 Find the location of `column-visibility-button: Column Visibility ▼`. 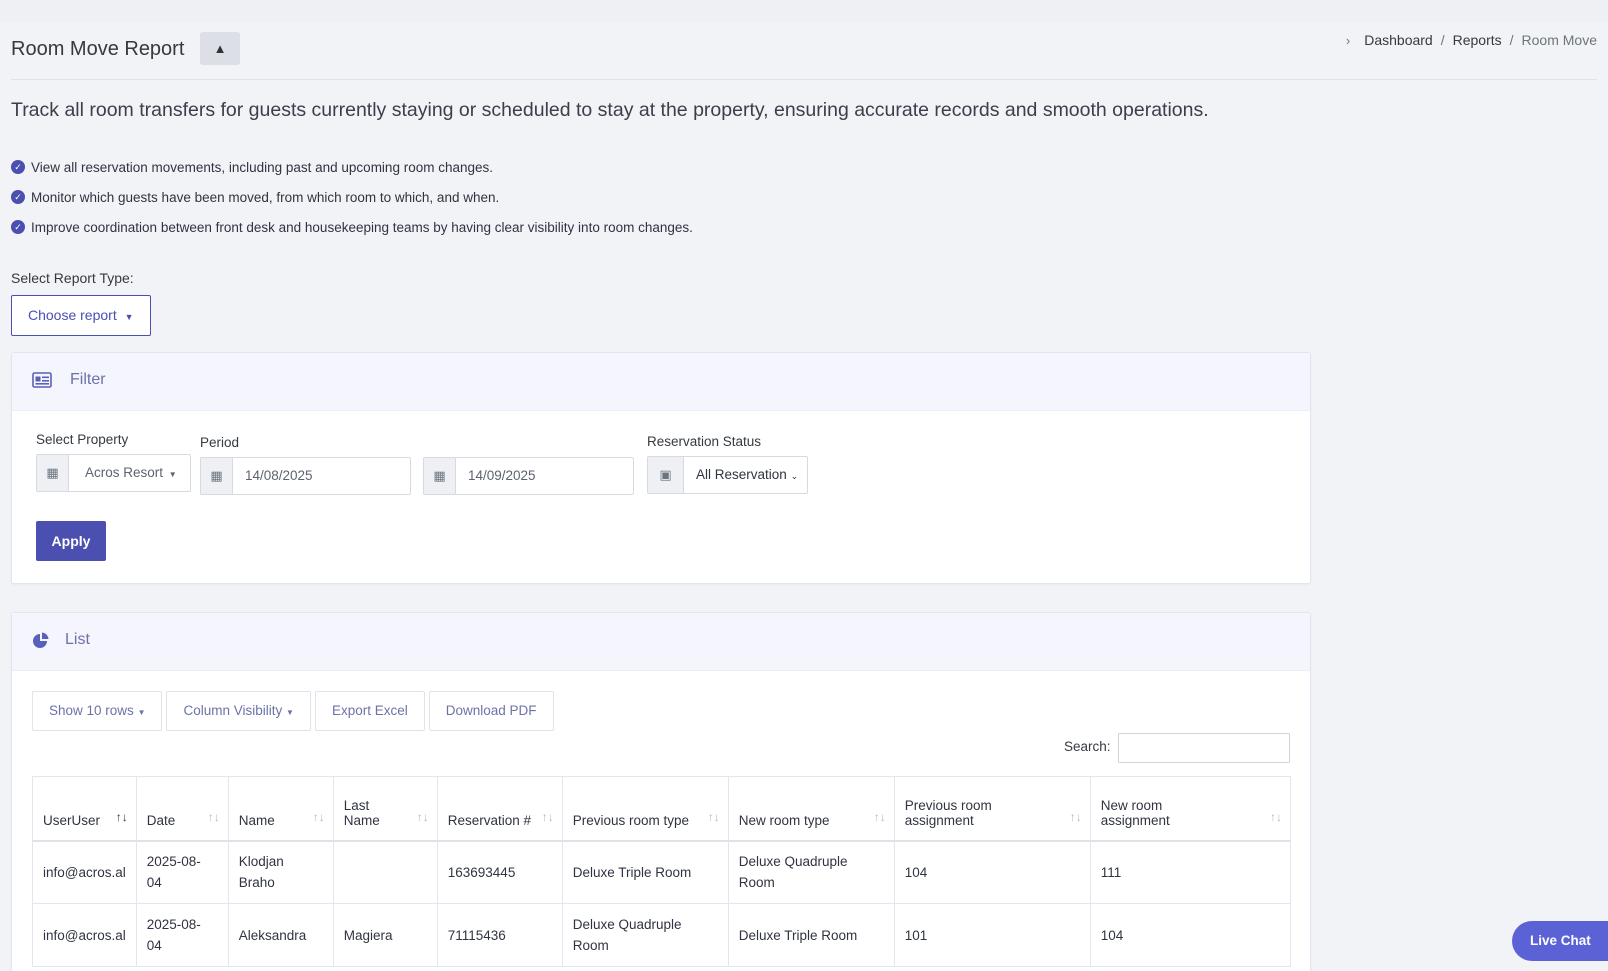

column-visibility-button: Column Visibility ▼ is located at coordinates (238, 711).